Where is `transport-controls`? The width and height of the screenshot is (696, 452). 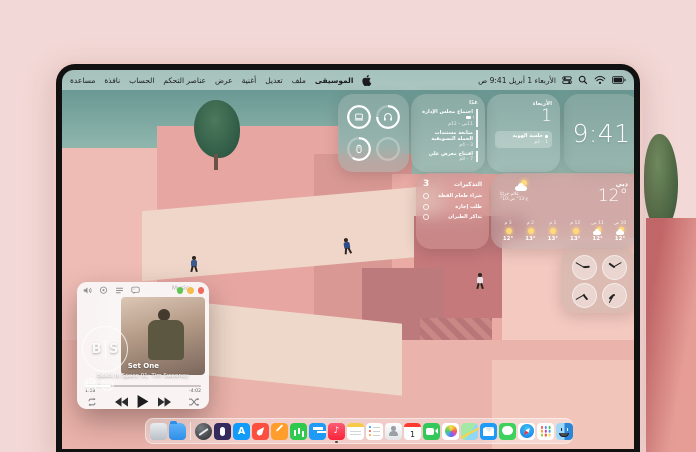 transport-controls is located at coordinates (143, 401).